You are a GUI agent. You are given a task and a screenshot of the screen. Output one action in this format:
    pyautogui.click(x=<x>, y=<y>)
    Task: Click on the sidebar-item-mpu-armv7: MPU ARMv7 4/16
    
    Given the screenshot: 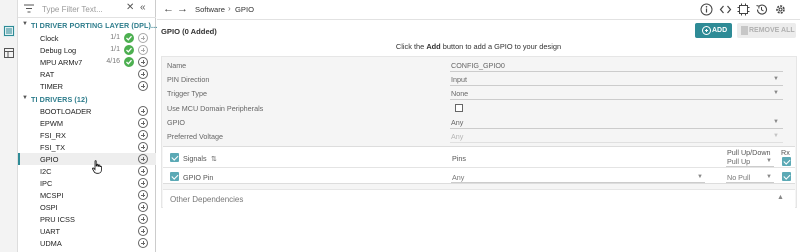 What is the action you would take?
    pyautogui.click(x=87, y=62)
    